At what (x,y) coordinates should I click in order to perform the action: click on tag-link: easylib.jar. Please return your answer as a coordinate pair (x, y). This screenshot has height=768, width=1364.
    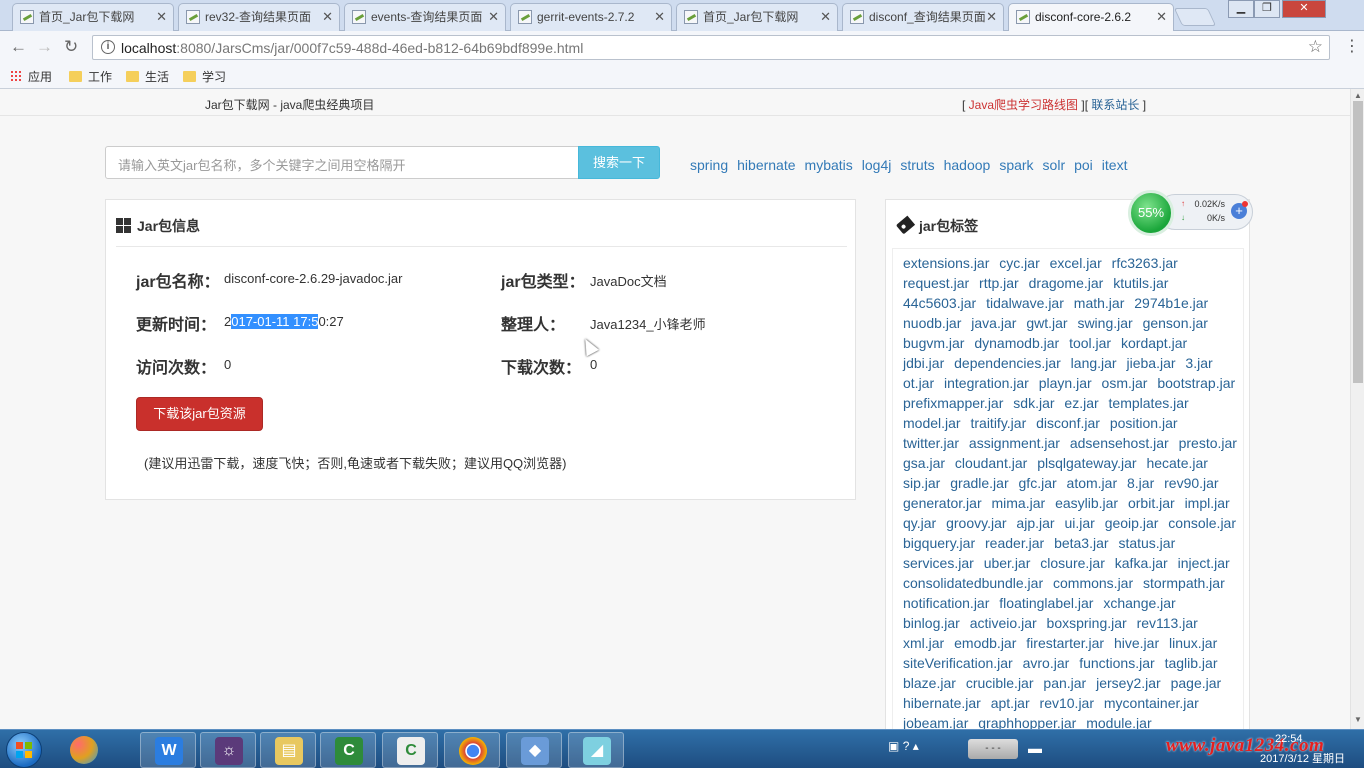
    Looking at the image, I should click on (1086, 503).